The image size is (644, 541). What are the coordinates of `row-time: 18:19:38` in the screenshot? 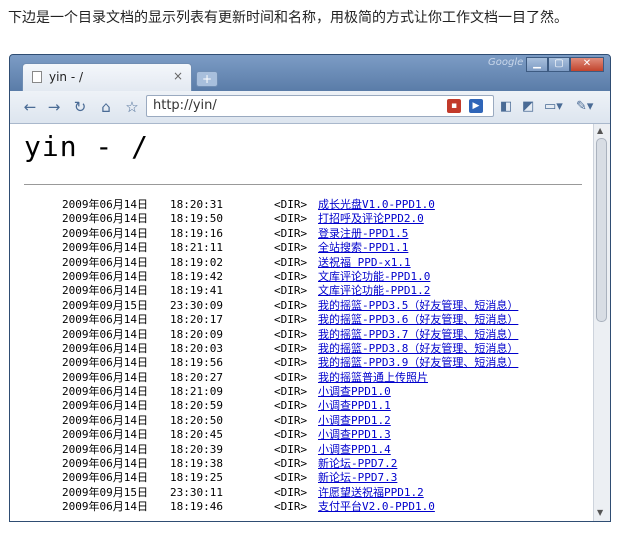 It's located at (196, 464).